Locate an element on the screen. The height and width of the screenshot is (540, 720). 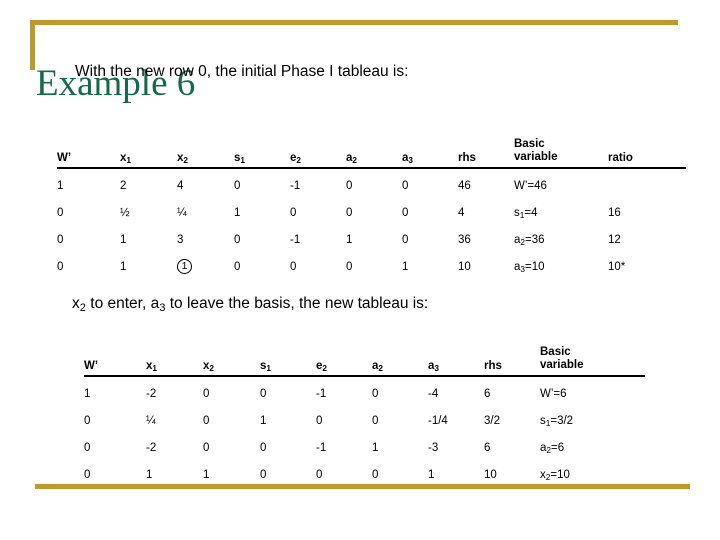
table-cell: 2 is located at coordinates (123, 185).